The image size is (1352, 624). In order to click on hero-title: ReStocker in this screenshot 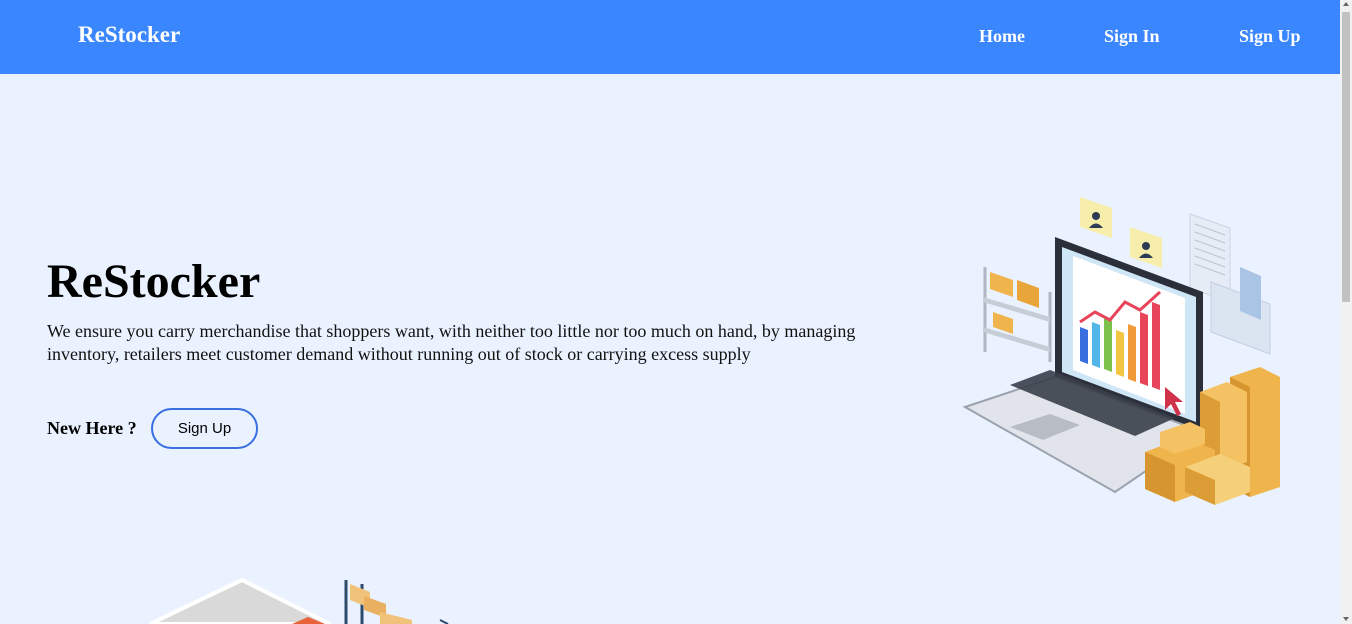, I will do `click(154, 281)`.